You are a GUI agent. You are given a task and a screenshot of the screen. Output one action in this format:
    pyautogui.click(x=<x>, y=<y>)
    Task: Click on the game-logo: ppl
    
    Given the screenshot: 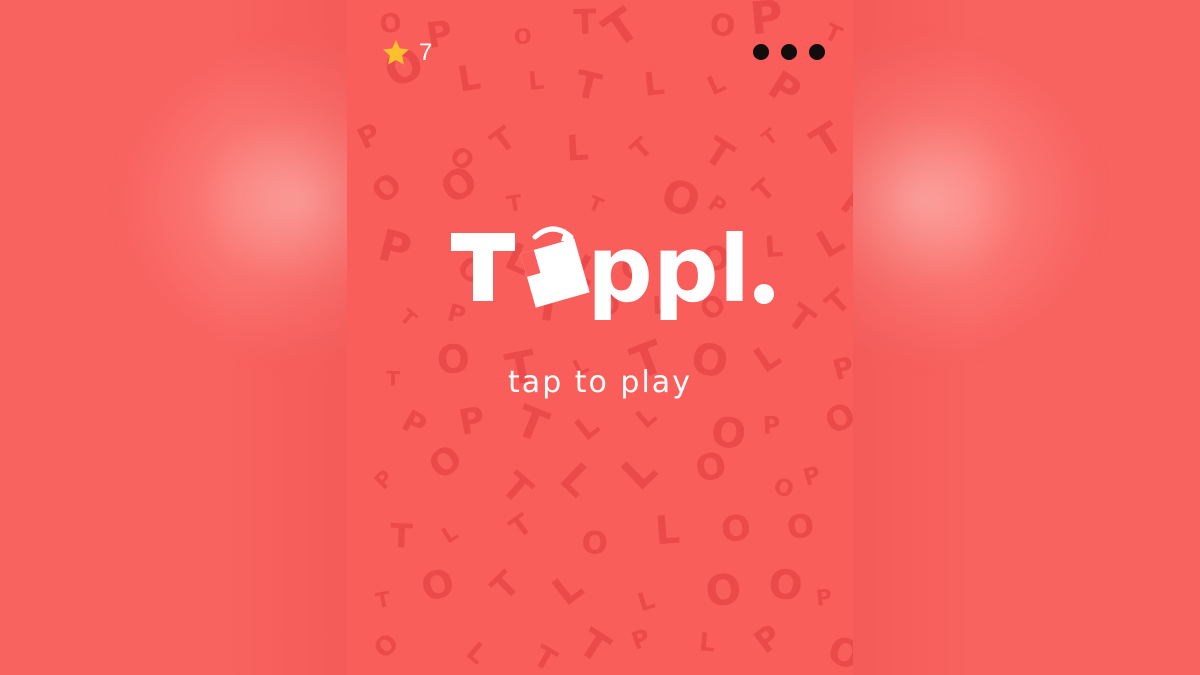 What is the action you would take?
    pyautogui.click(x=612, y=275)
    